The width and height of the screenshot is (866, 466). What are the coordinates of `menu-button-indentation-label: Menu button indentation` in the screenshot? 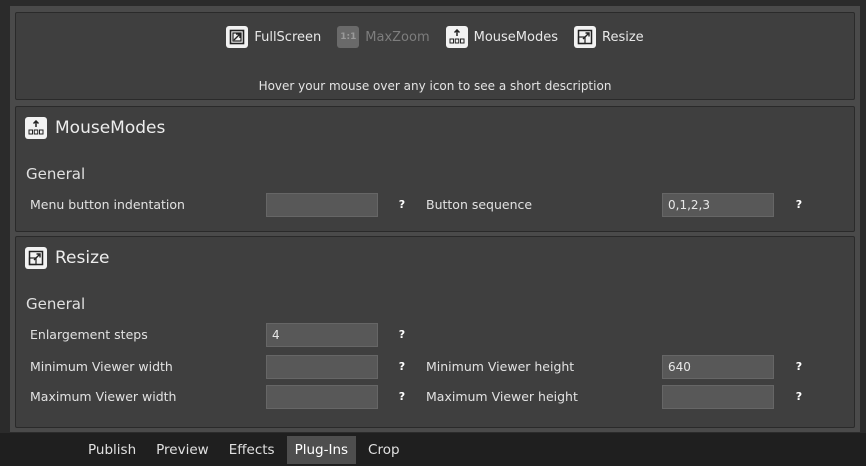 It's located at (107, 204).